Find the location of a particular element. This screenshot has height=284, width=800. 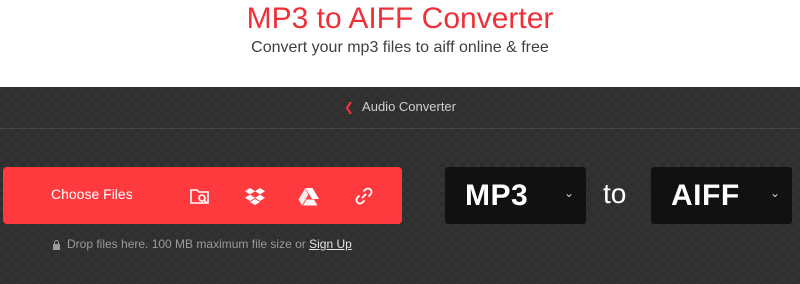

link-icon is located at coordinates (364, 196).